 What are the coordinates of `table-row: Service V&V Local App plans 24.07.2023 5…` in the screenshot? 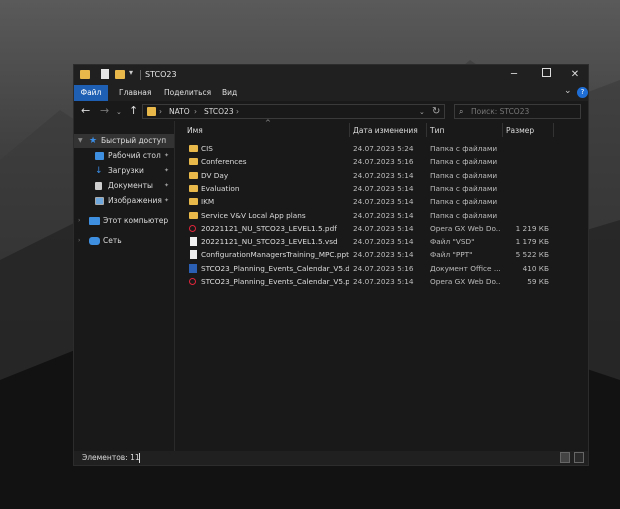 It's located at (381, 215).